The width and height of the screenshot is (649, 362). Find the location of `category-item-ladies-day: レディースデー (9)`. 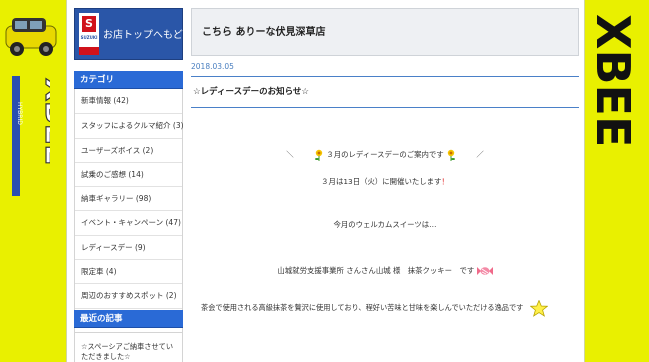

category-item-ladies-day: レディースデー (9) is located at coordinates (128, 246).